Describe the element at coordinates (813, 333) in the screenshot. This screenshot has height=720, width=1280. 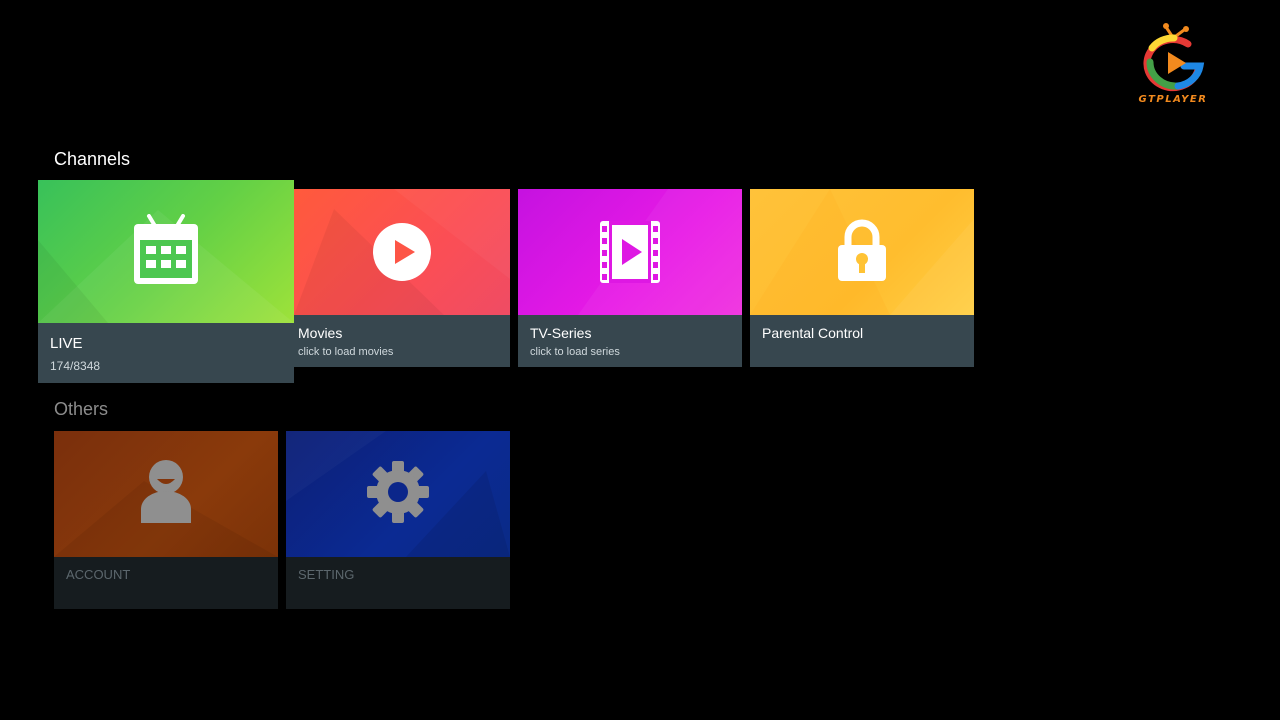
I see `card-title: Parental Control` at that location.